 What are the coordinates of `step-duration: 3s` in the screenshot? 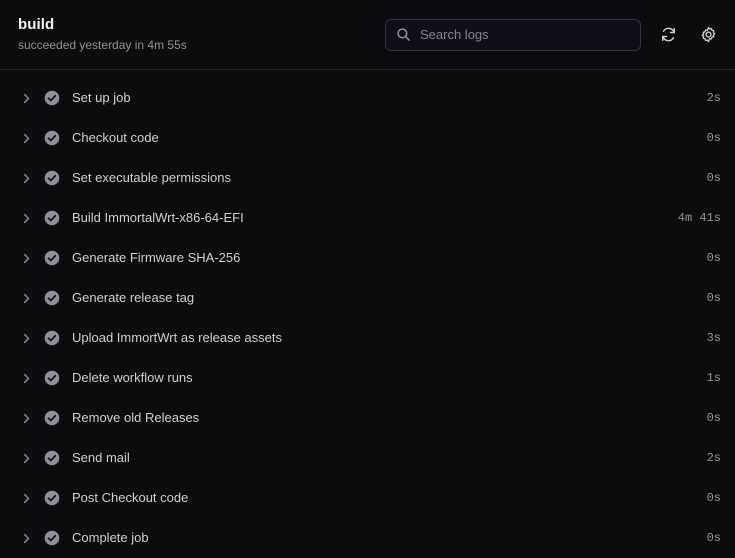 It's located at (713, 338).